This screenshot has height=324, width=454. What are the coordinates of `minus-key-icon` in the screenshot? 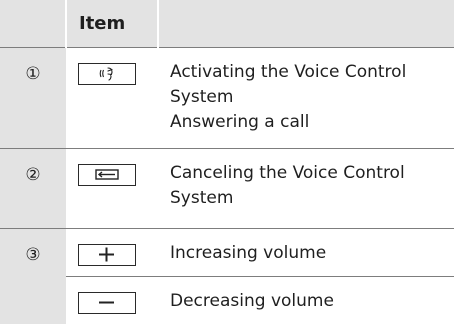 It's located at (107, 302).